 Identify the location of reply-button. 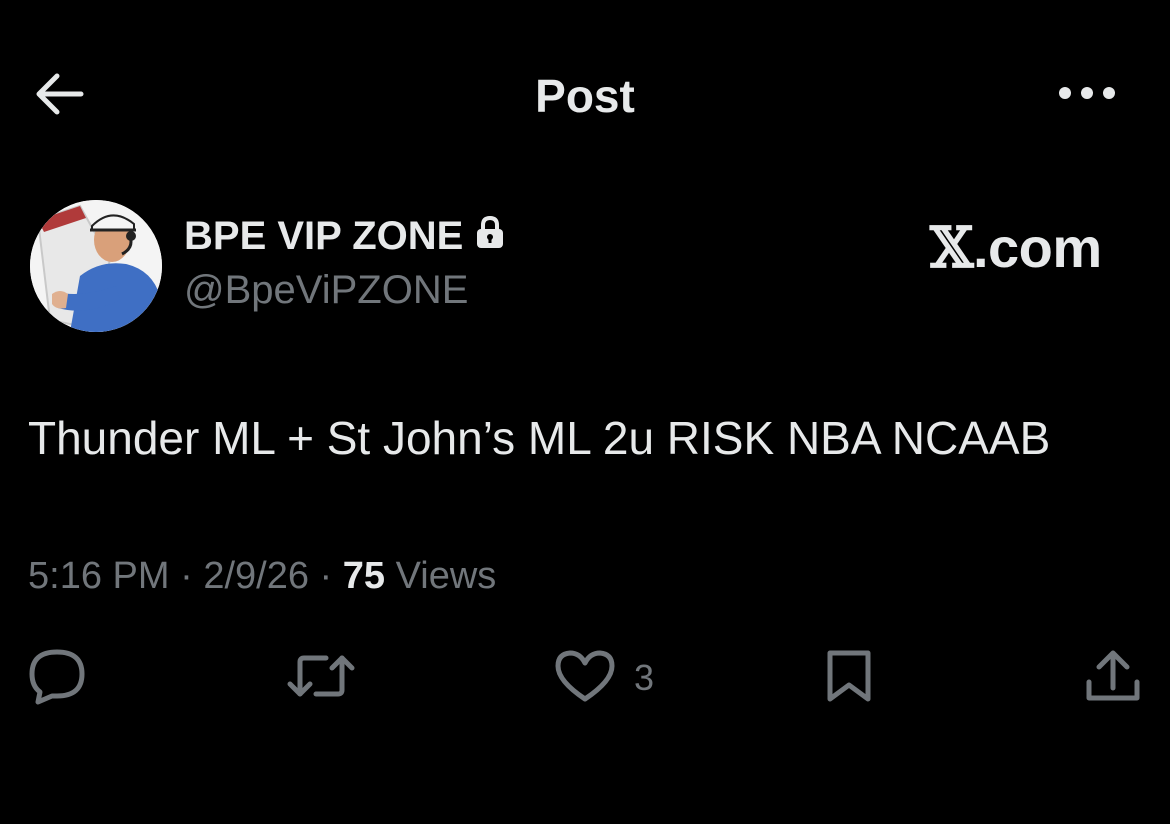
(57, 678).